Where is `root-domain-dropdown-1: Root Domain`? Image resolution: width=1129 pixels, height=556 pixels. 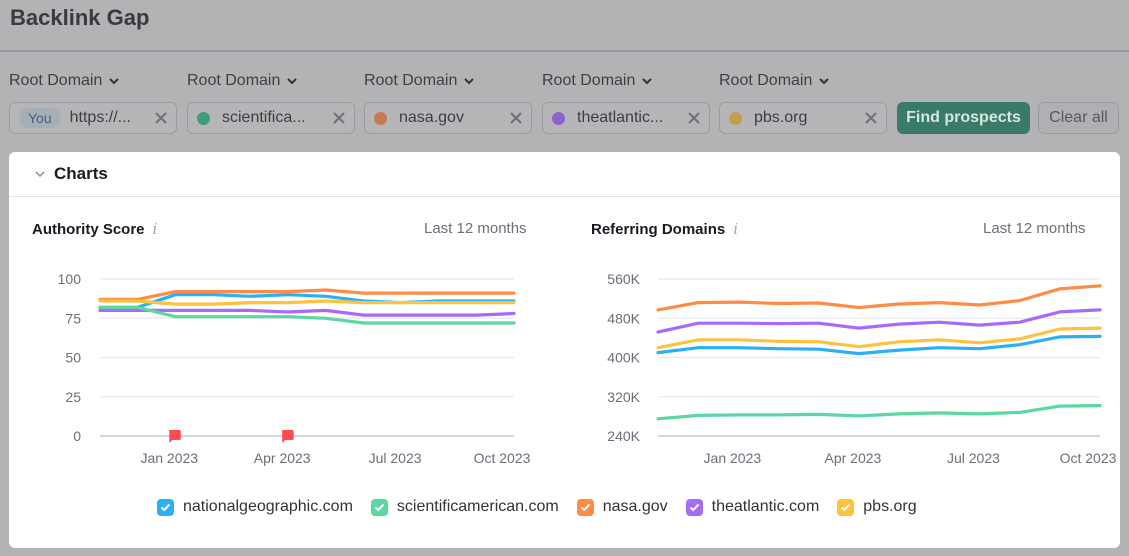 root-domain-dropdown-1: Root Domain is located at coordinates (64, 81).